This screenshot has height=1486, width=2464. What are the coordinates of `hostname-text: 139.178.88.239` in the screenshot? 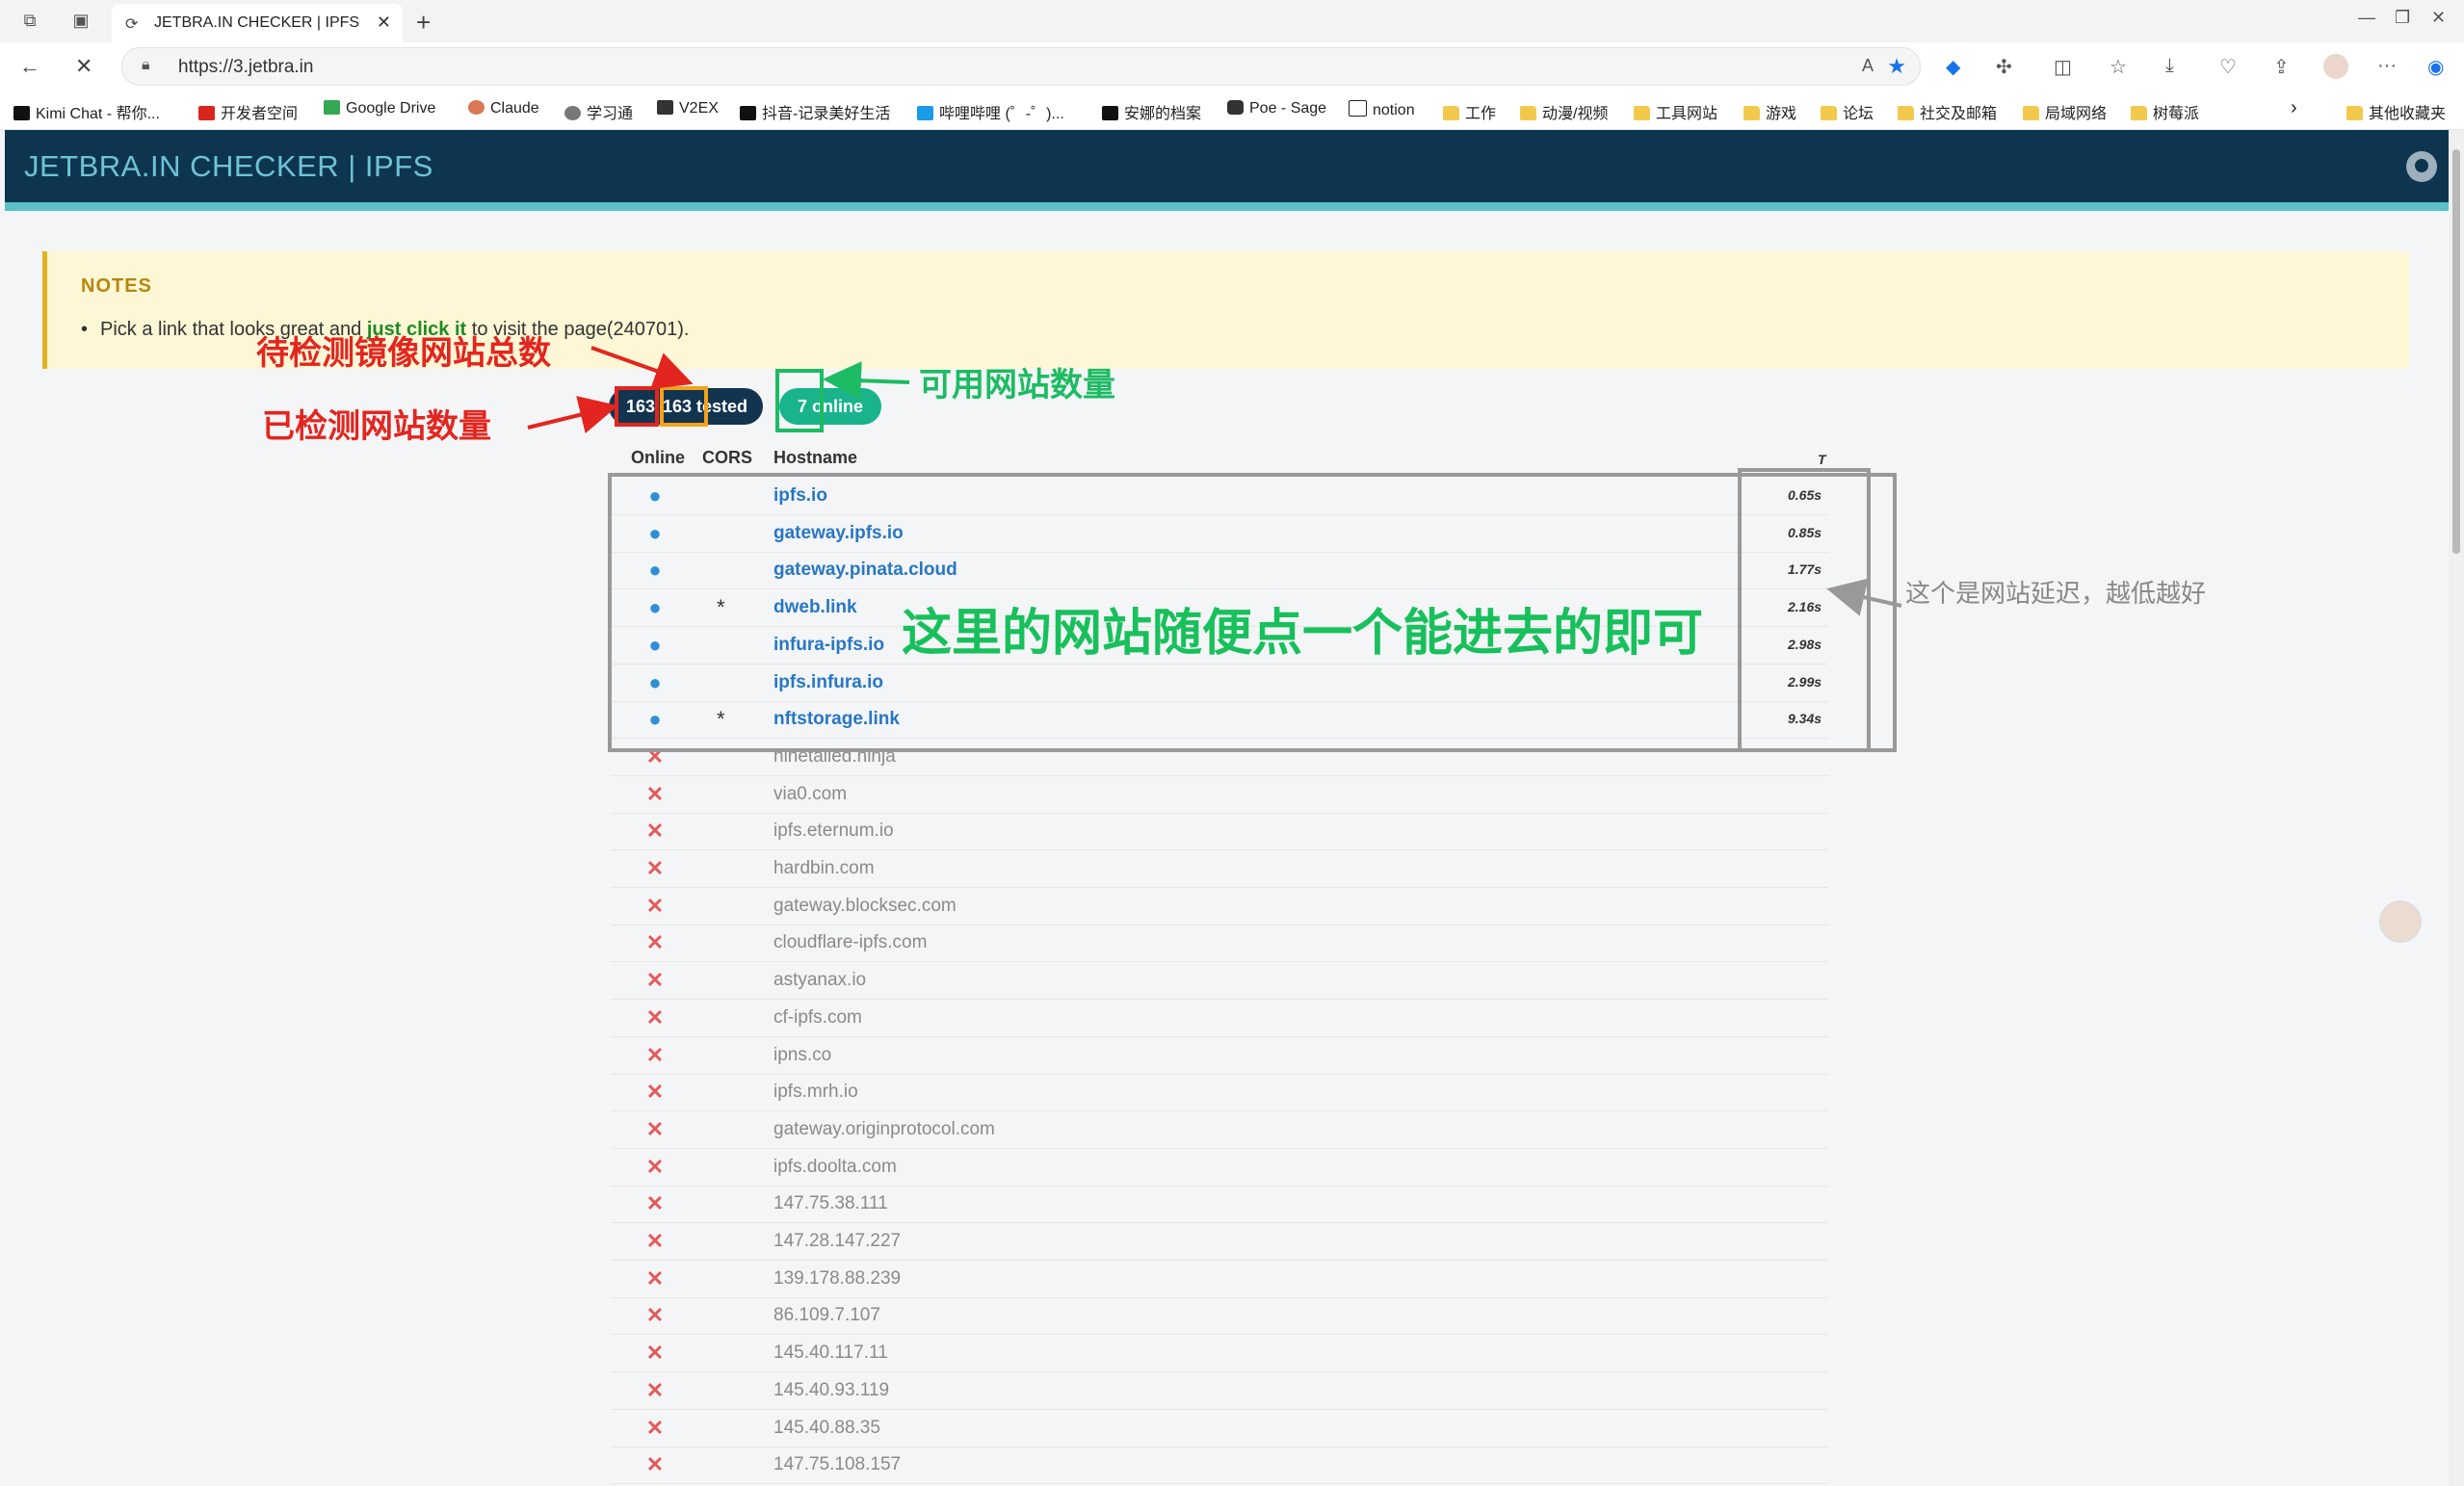 It's located at (837, 1278).